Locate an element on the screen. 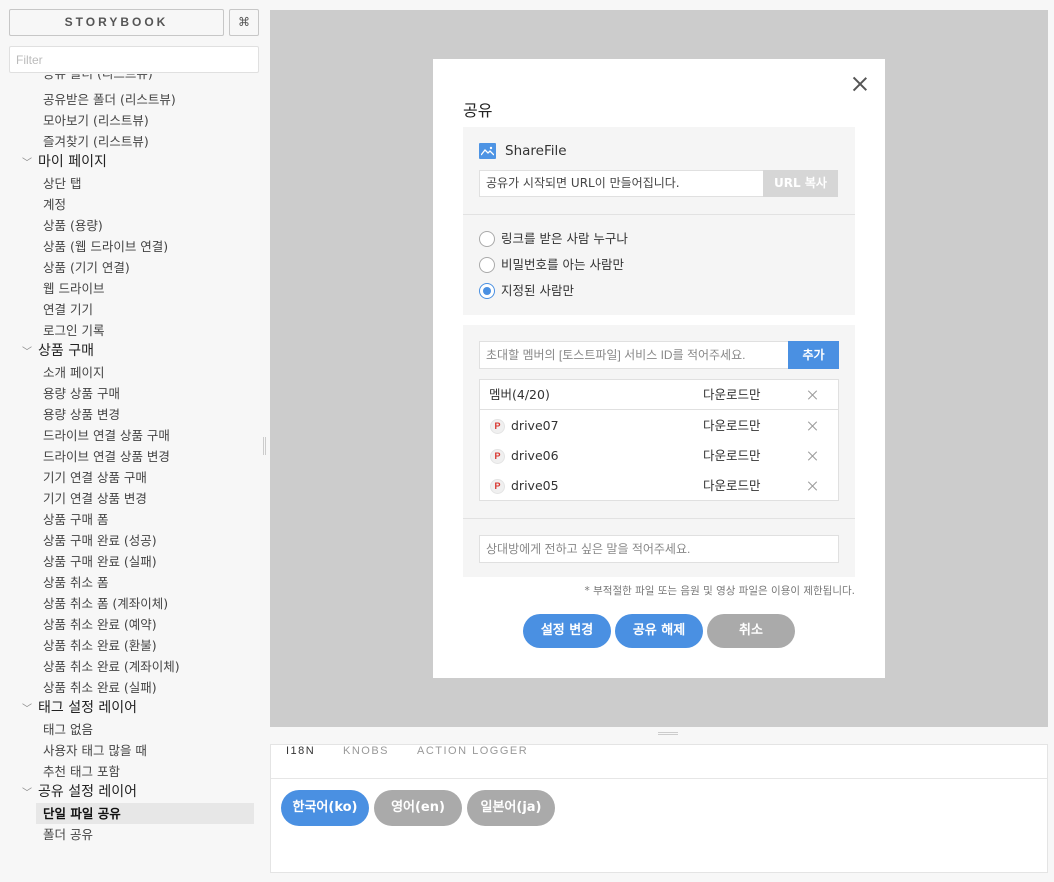 The height and width of the screenshot is (882, 1054). story-label: 상품 취소 완료 (환불) is located at coordinates (100, 645).